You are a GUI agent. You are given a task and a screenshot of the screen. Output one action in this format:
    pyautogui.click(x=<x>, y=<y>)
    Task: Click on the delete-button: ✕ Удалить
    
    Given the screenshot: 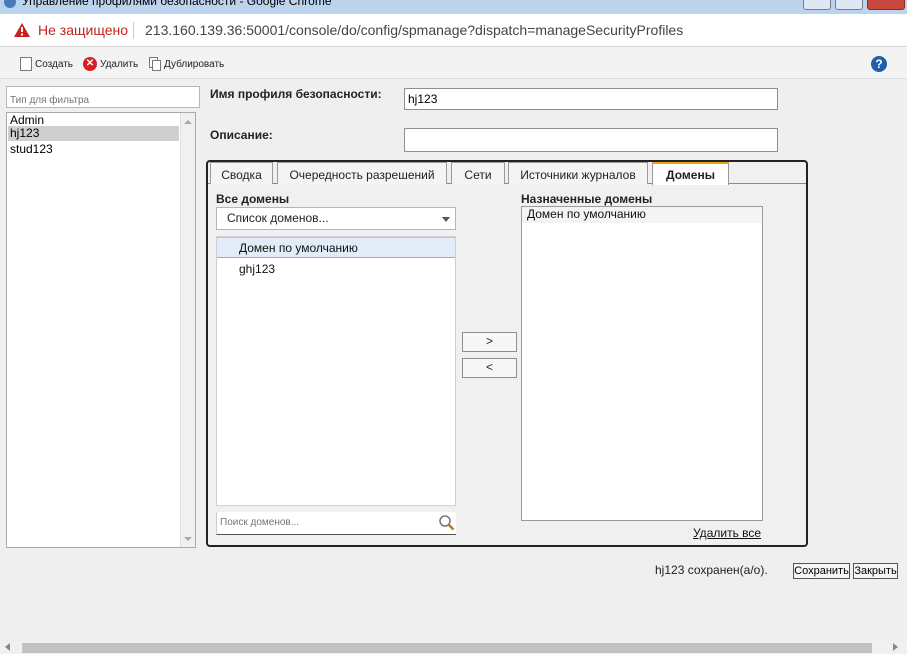 What is the action you would take?
    pyautogui.click(x=110, y=64)
    